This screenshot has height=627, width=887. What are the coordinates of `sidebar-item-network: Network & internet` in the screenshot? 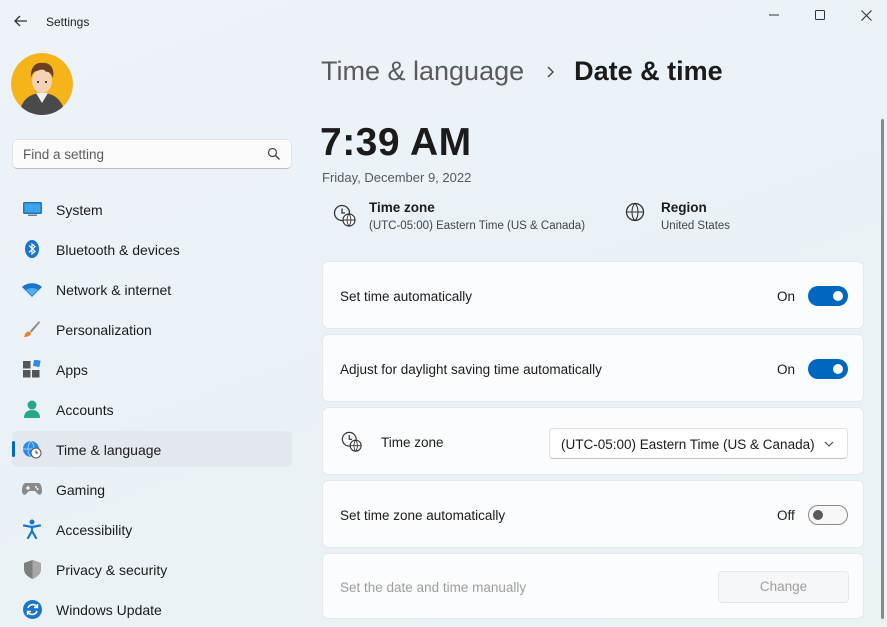 It's located at (152, 289).